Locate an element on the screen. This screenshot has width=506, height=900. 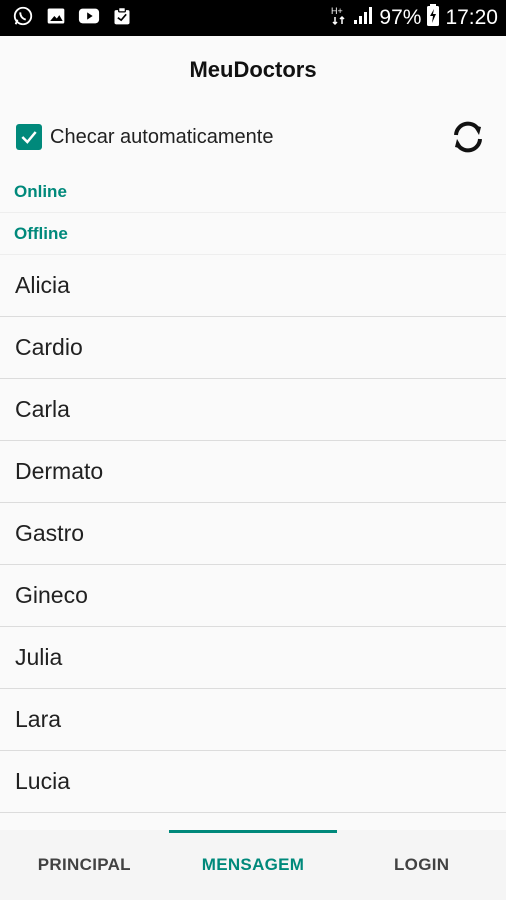
bottom-tab-bar: PRINCIPAL MENSAGEM LOGIN is located at coordinates (253, 865).